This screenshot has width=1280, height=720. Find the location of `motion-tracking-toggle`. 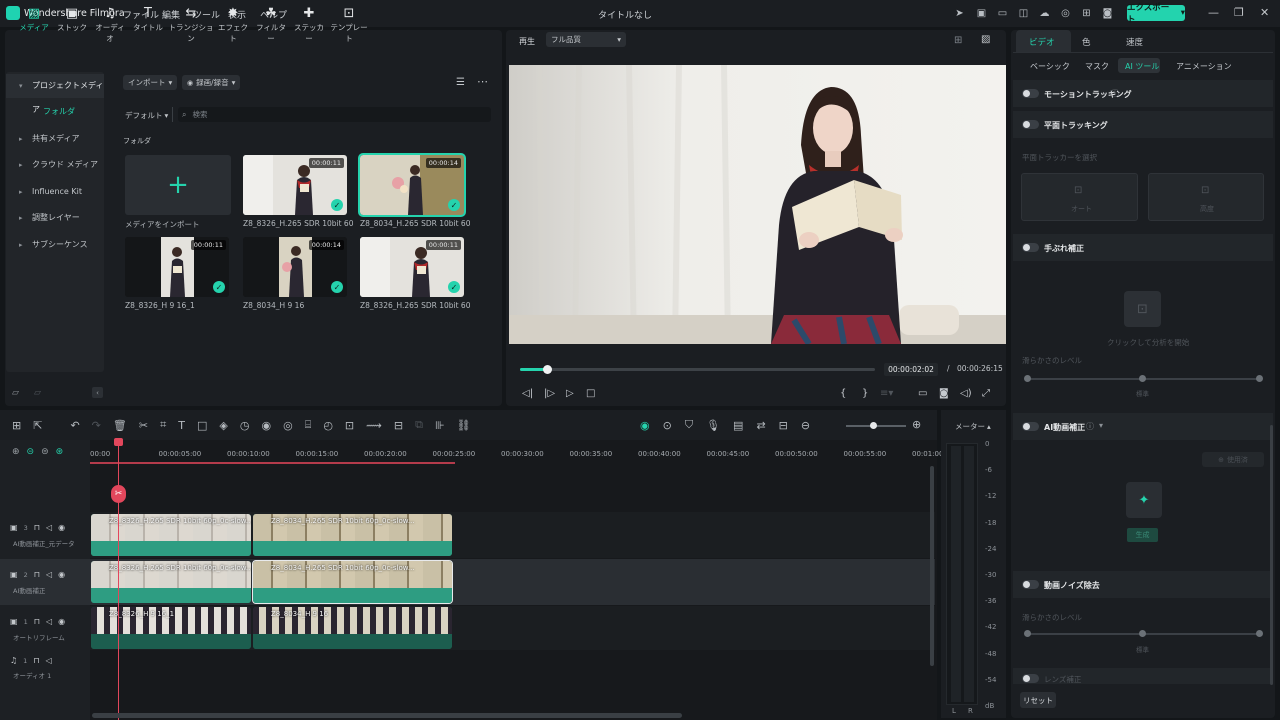

motion-tracking-toggle is located at coordinates (1030, 93).